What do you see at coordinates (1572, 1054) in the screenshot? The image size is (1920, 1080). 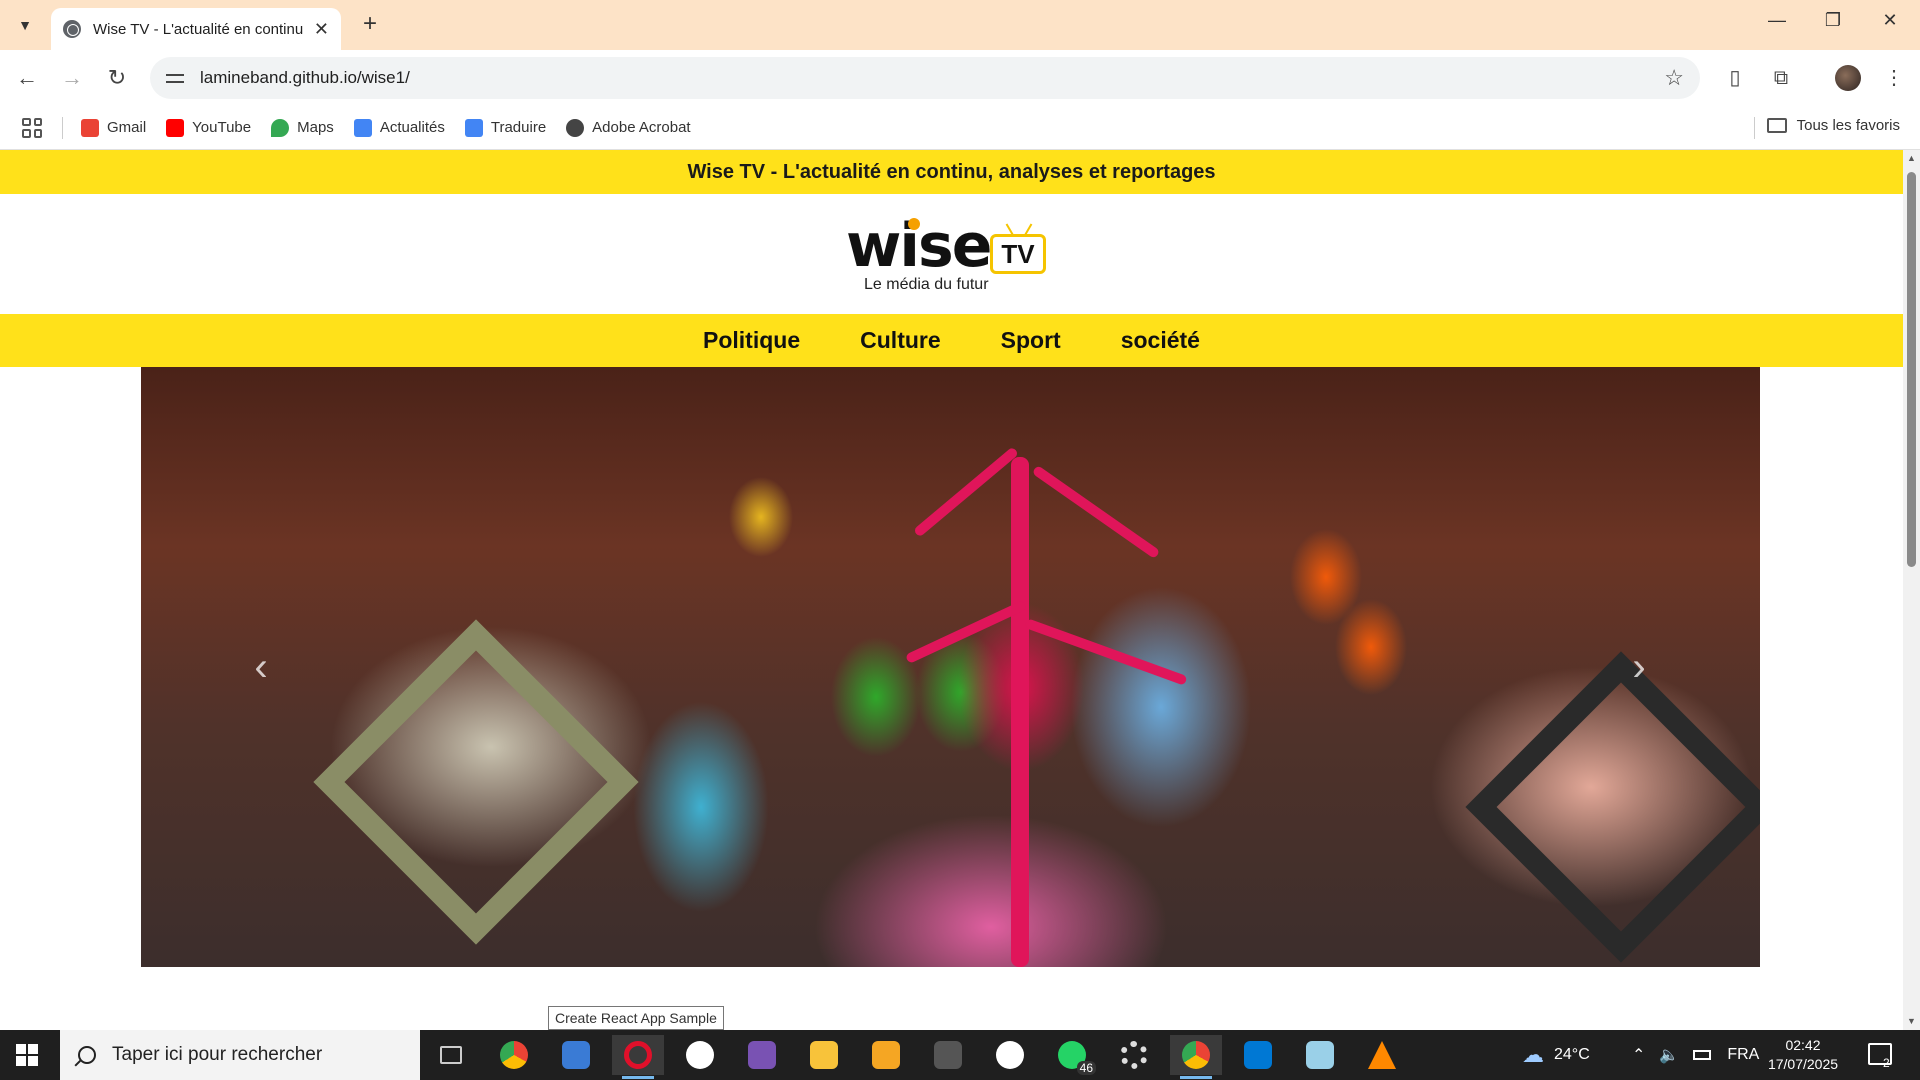 I see `weather-temperature: 24°C` at bounding box center [1572, 1054].